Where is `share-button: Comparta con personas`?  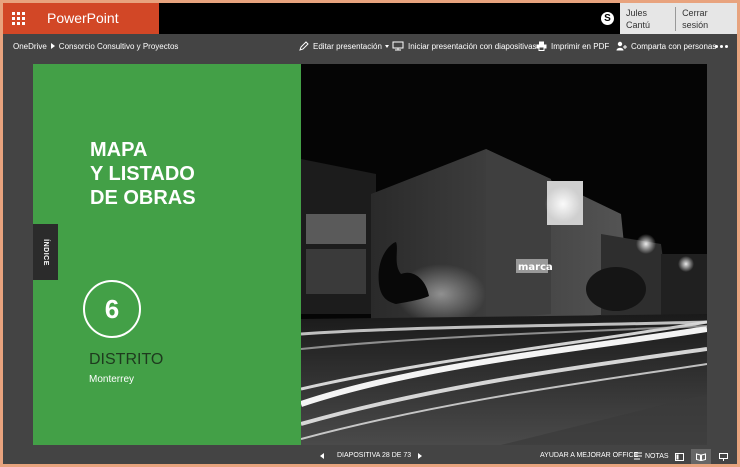 share-button: Comparta con personas is located at coordinates (666, 46).